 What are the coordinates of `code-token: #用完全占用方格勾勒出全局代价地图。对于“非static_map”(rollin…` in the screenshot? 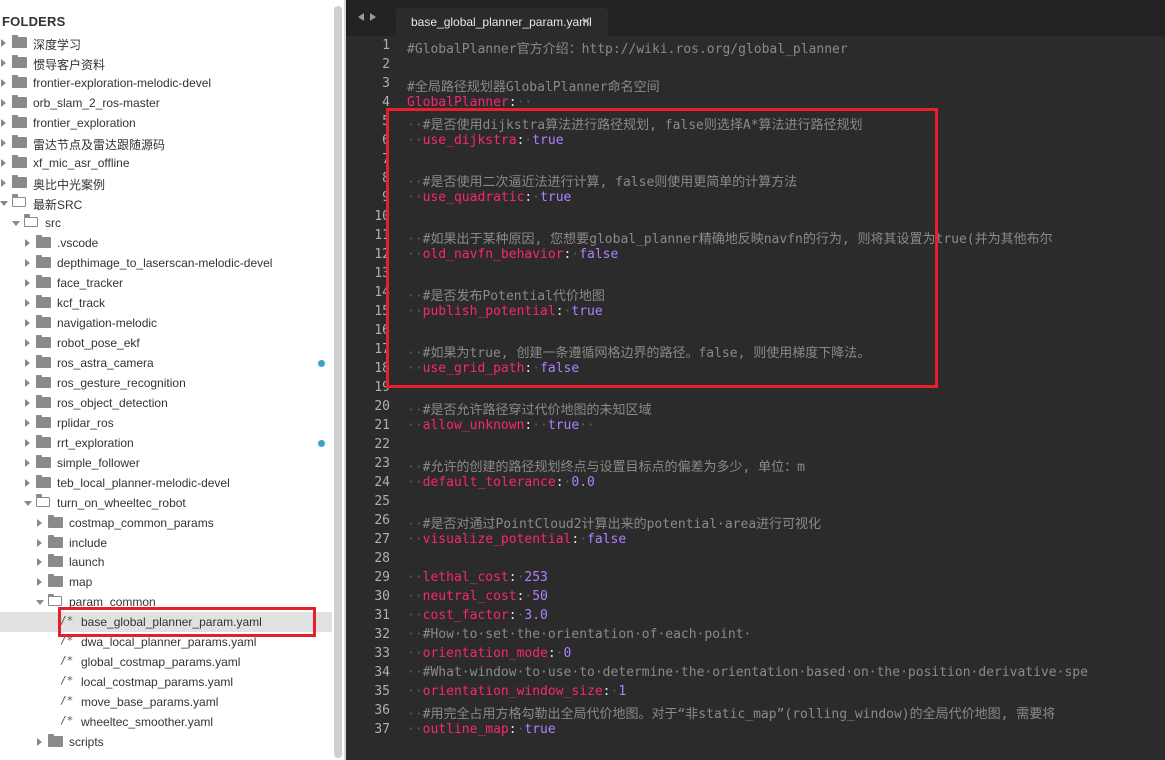 It's located at (739, 714).